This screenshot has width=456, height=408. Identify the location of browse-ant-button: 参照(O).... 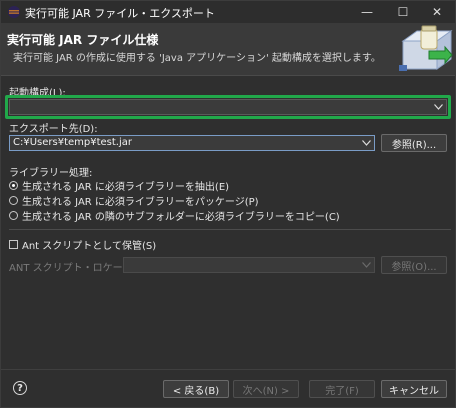
(414, 265).